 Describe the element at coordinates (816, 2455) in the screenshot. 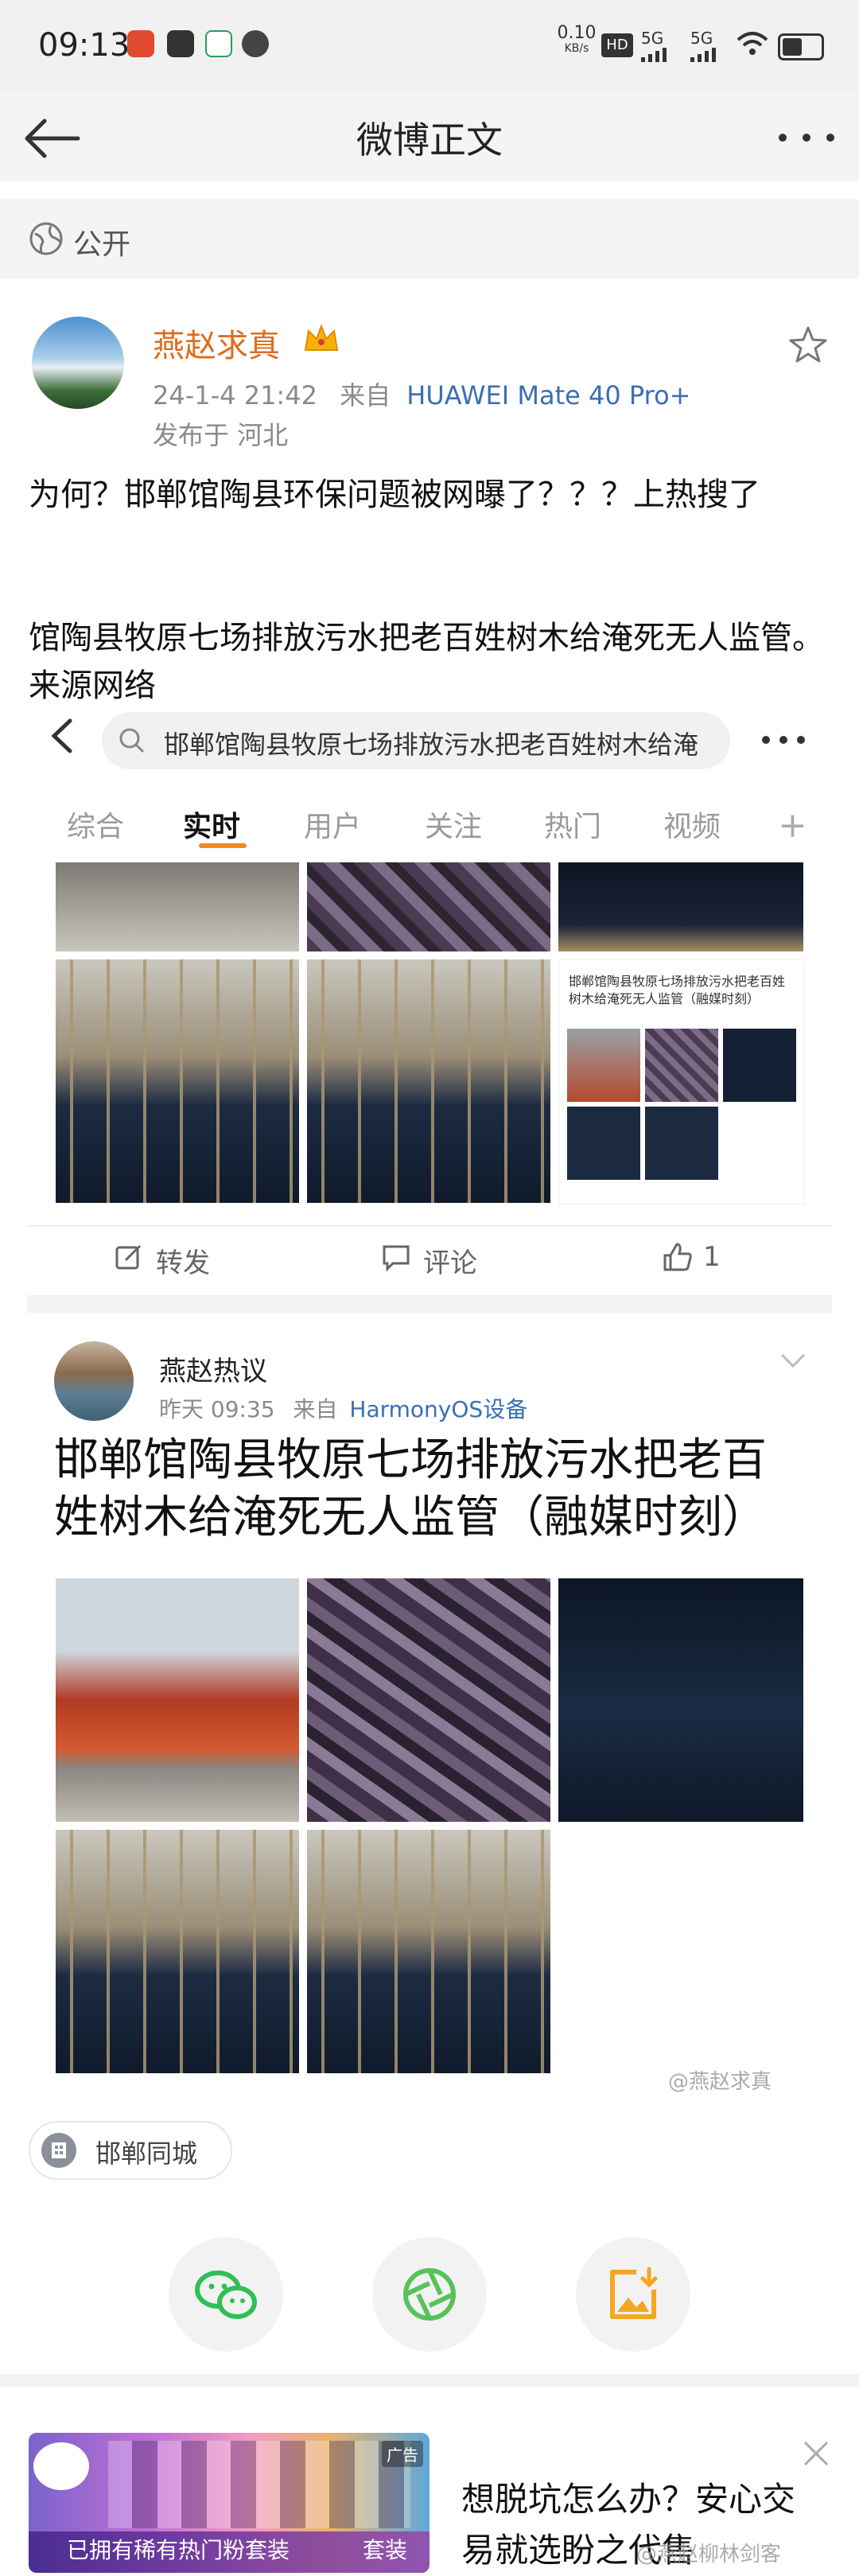

I see `ad-close-icon` at that location.